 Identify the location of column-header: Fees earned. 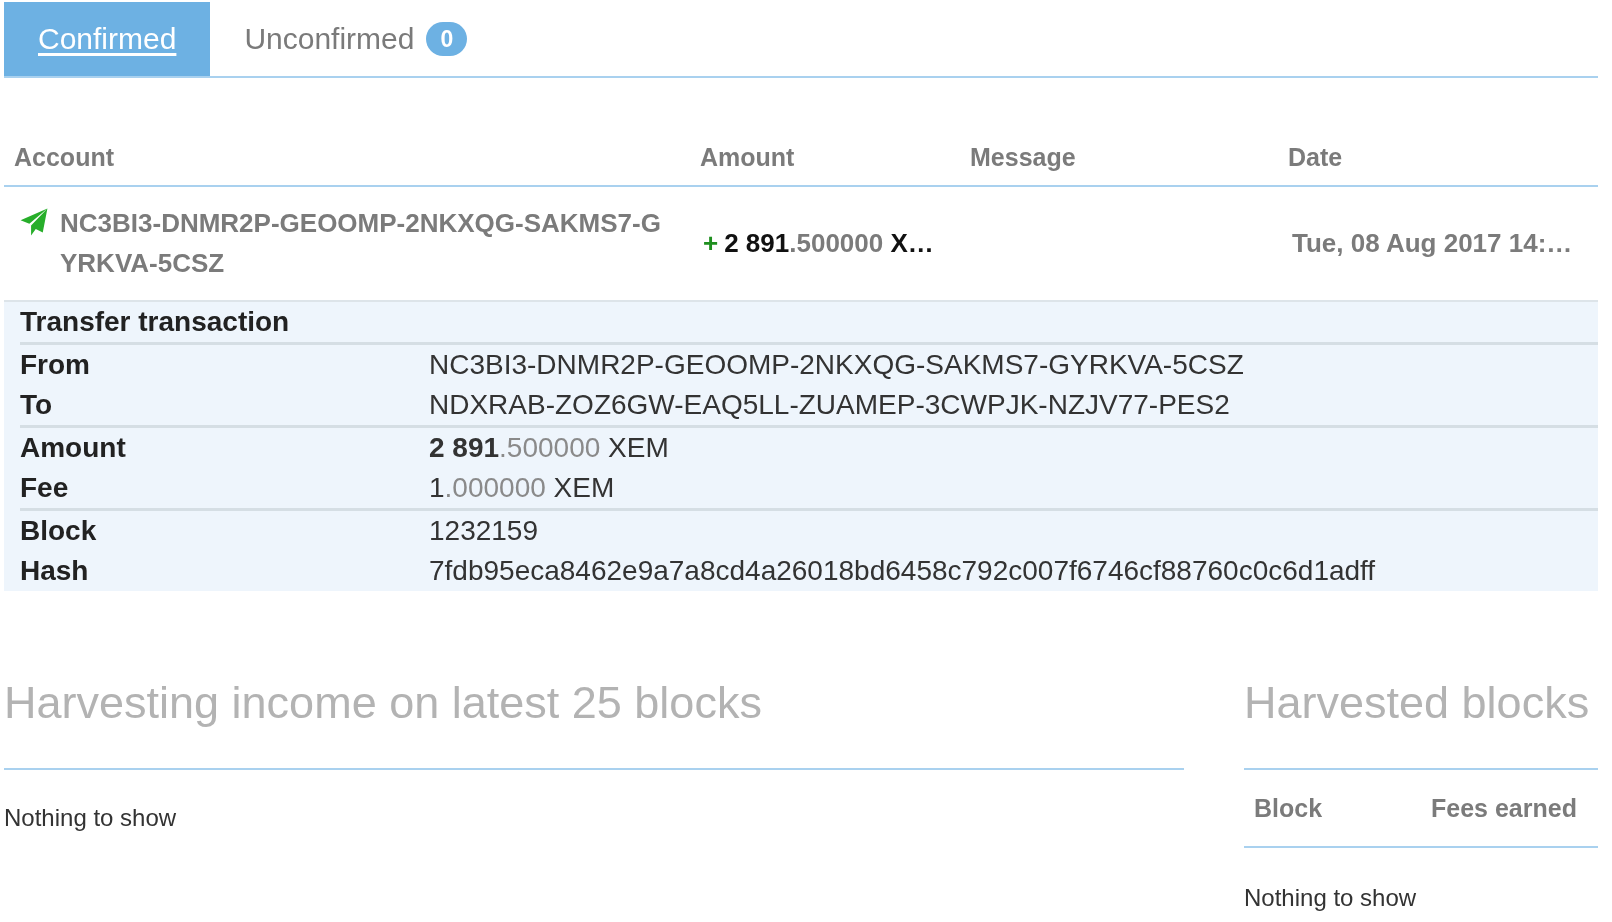
(1503, 808).